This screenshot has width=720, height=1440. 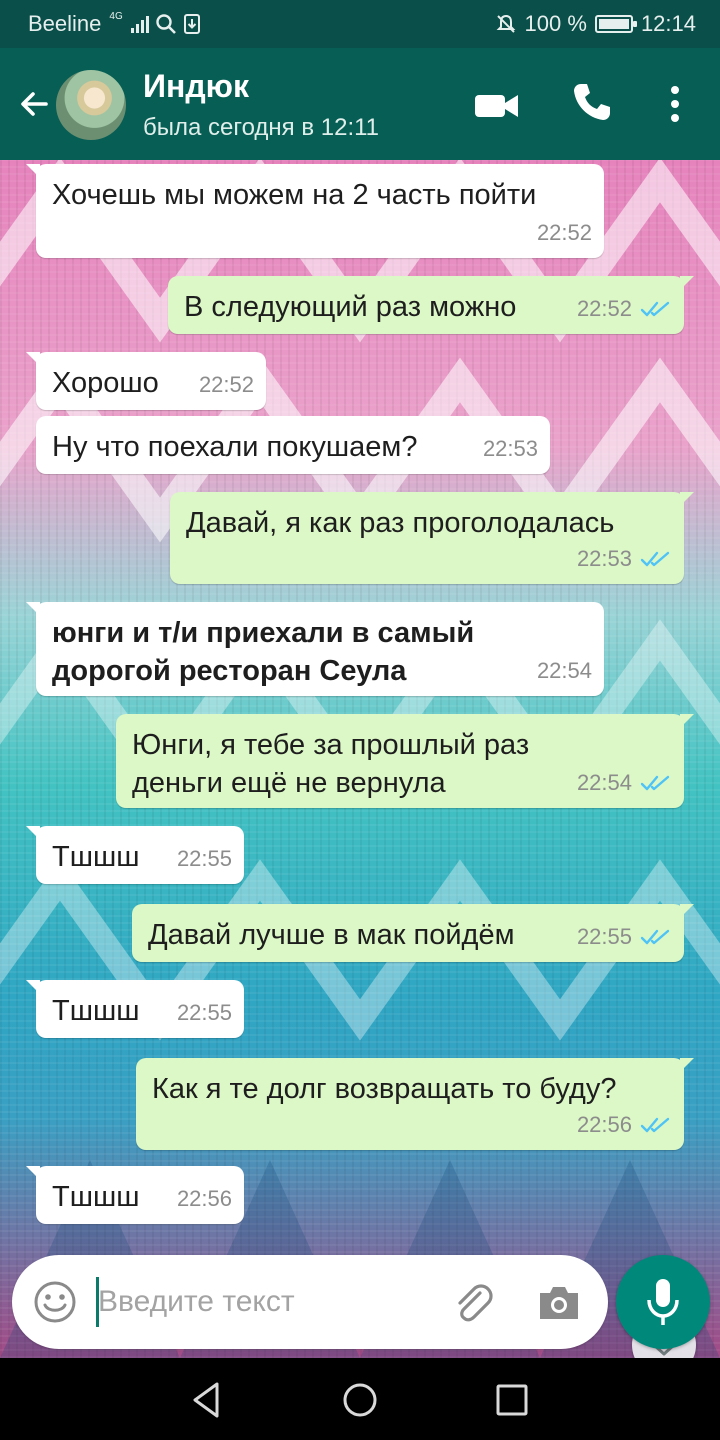 What do you see at coordinates (360, 104) in the screenshot?
I see `chat-header: Индюк была сегодня в 12:11` at bounding box center [360, 104].